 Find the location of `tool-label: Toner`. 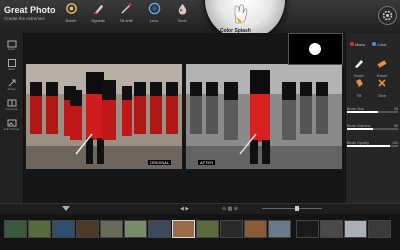

tool-label: Toner is located at coordinates (182, 21).